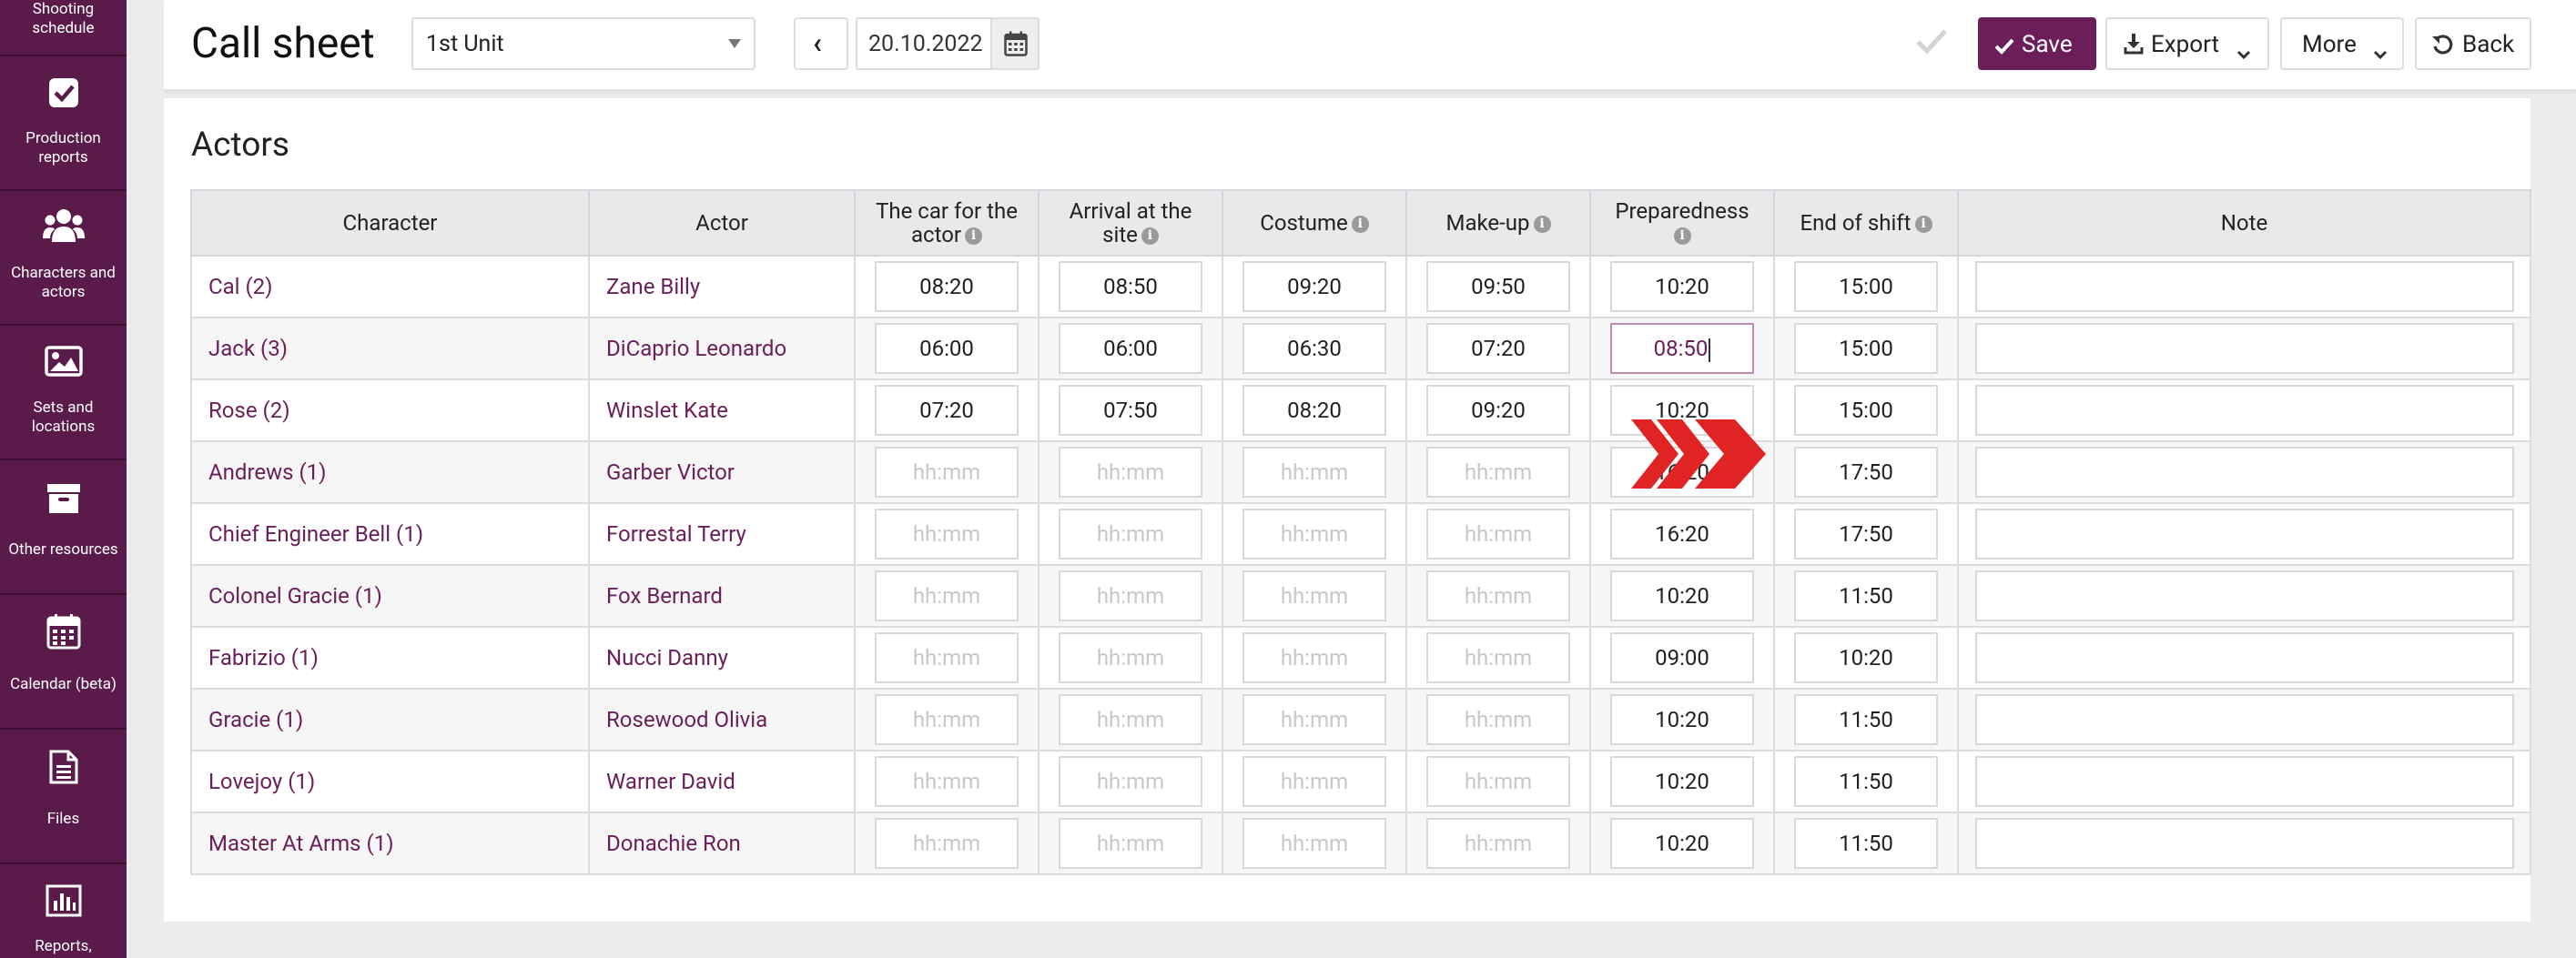 This screenshot has width=2576, height=958. What do you see at coordinates (1130, 410) in the screenshot?
I see `arrival-time-input: 07:50` at bounding box center [1130, 410].